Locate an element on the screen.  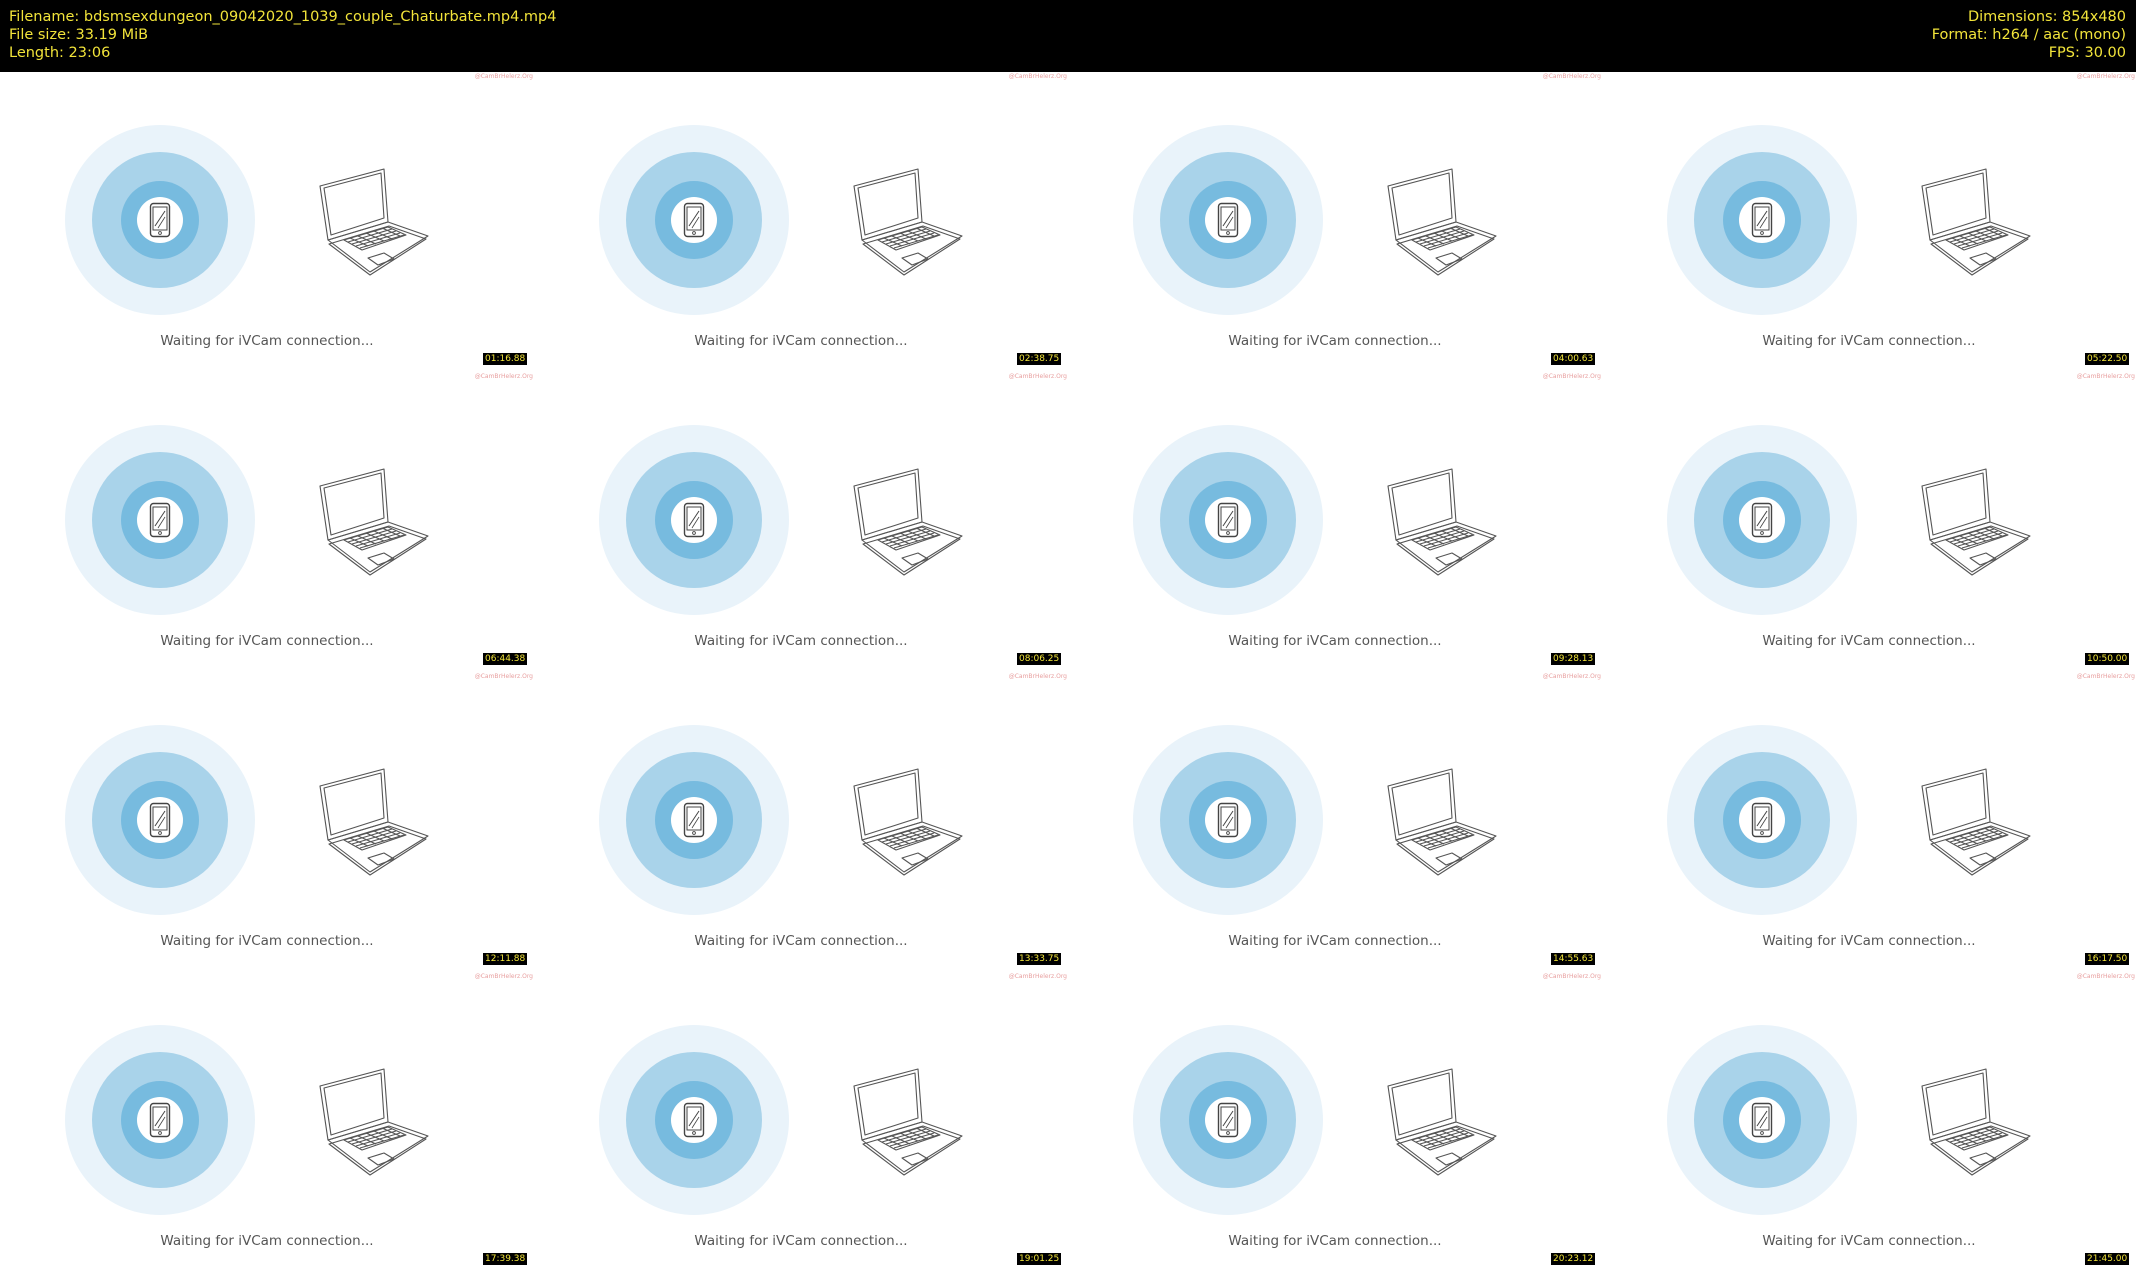
format-label: Format: h264 / aac (mono) is located at coordinates (2028, 35).